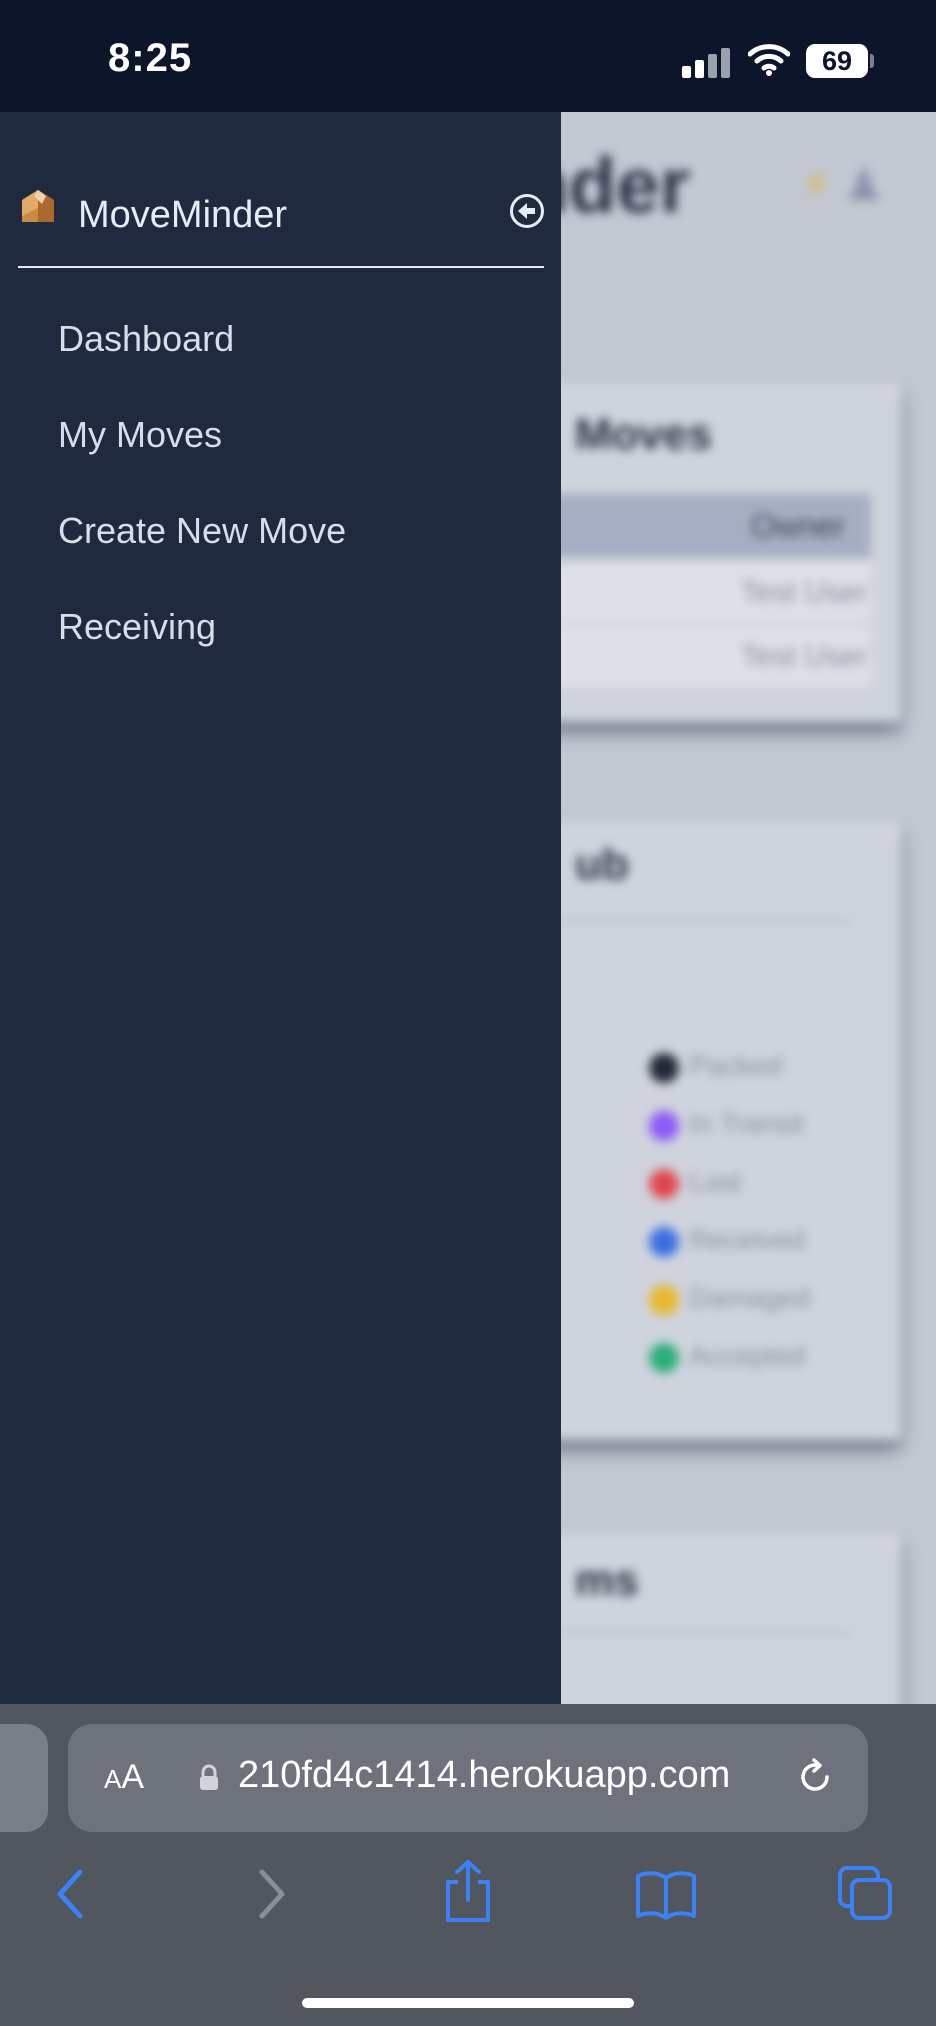 The image size is (936, 2026). I want to click on moves-card: Moves Owner Test User Test User, so click(731, 552).